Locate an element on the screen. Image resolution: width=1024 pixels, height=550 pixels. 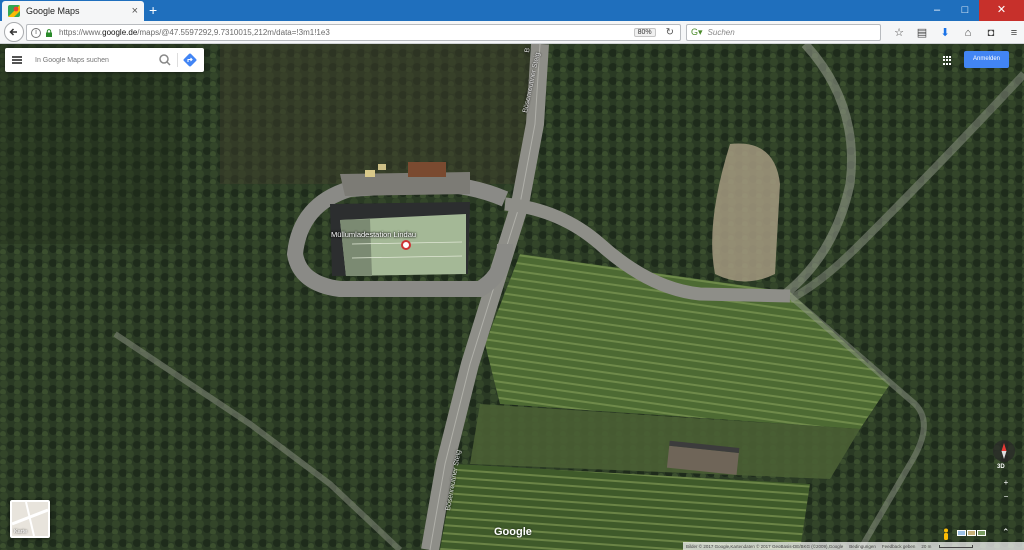
tilt-3d-button: 3D is located at coordinates (1001, 467).